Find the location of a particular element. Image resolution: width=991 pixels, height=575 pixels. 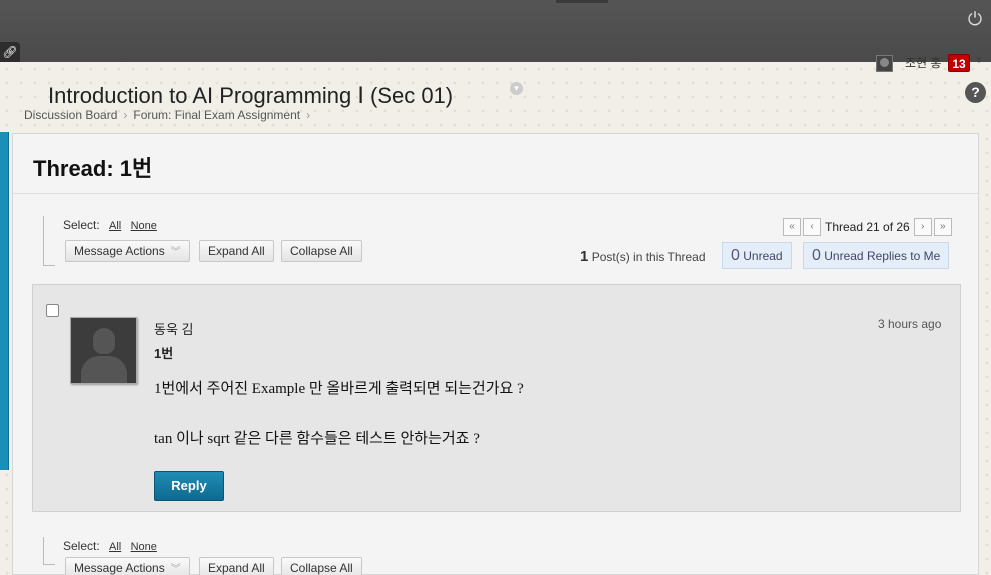

post-subject: 1번 is located at coordinates (164, 353).